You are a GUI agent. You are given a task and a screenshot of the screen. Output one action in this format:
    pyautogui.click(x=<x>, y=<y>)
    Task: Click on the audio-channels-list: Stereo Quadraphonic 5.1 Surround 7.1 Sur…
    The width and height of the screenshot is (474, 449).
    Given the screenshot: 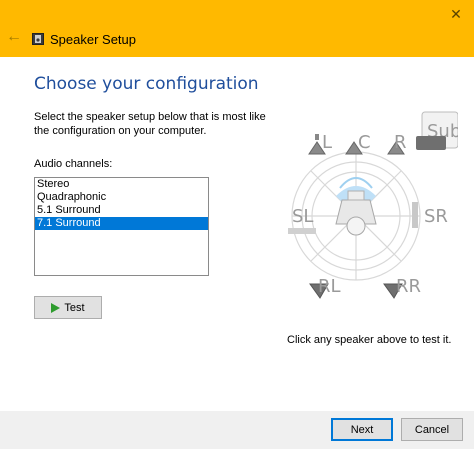 What is the action you would take?
    pyautogui.click(x=121, y=226)
    